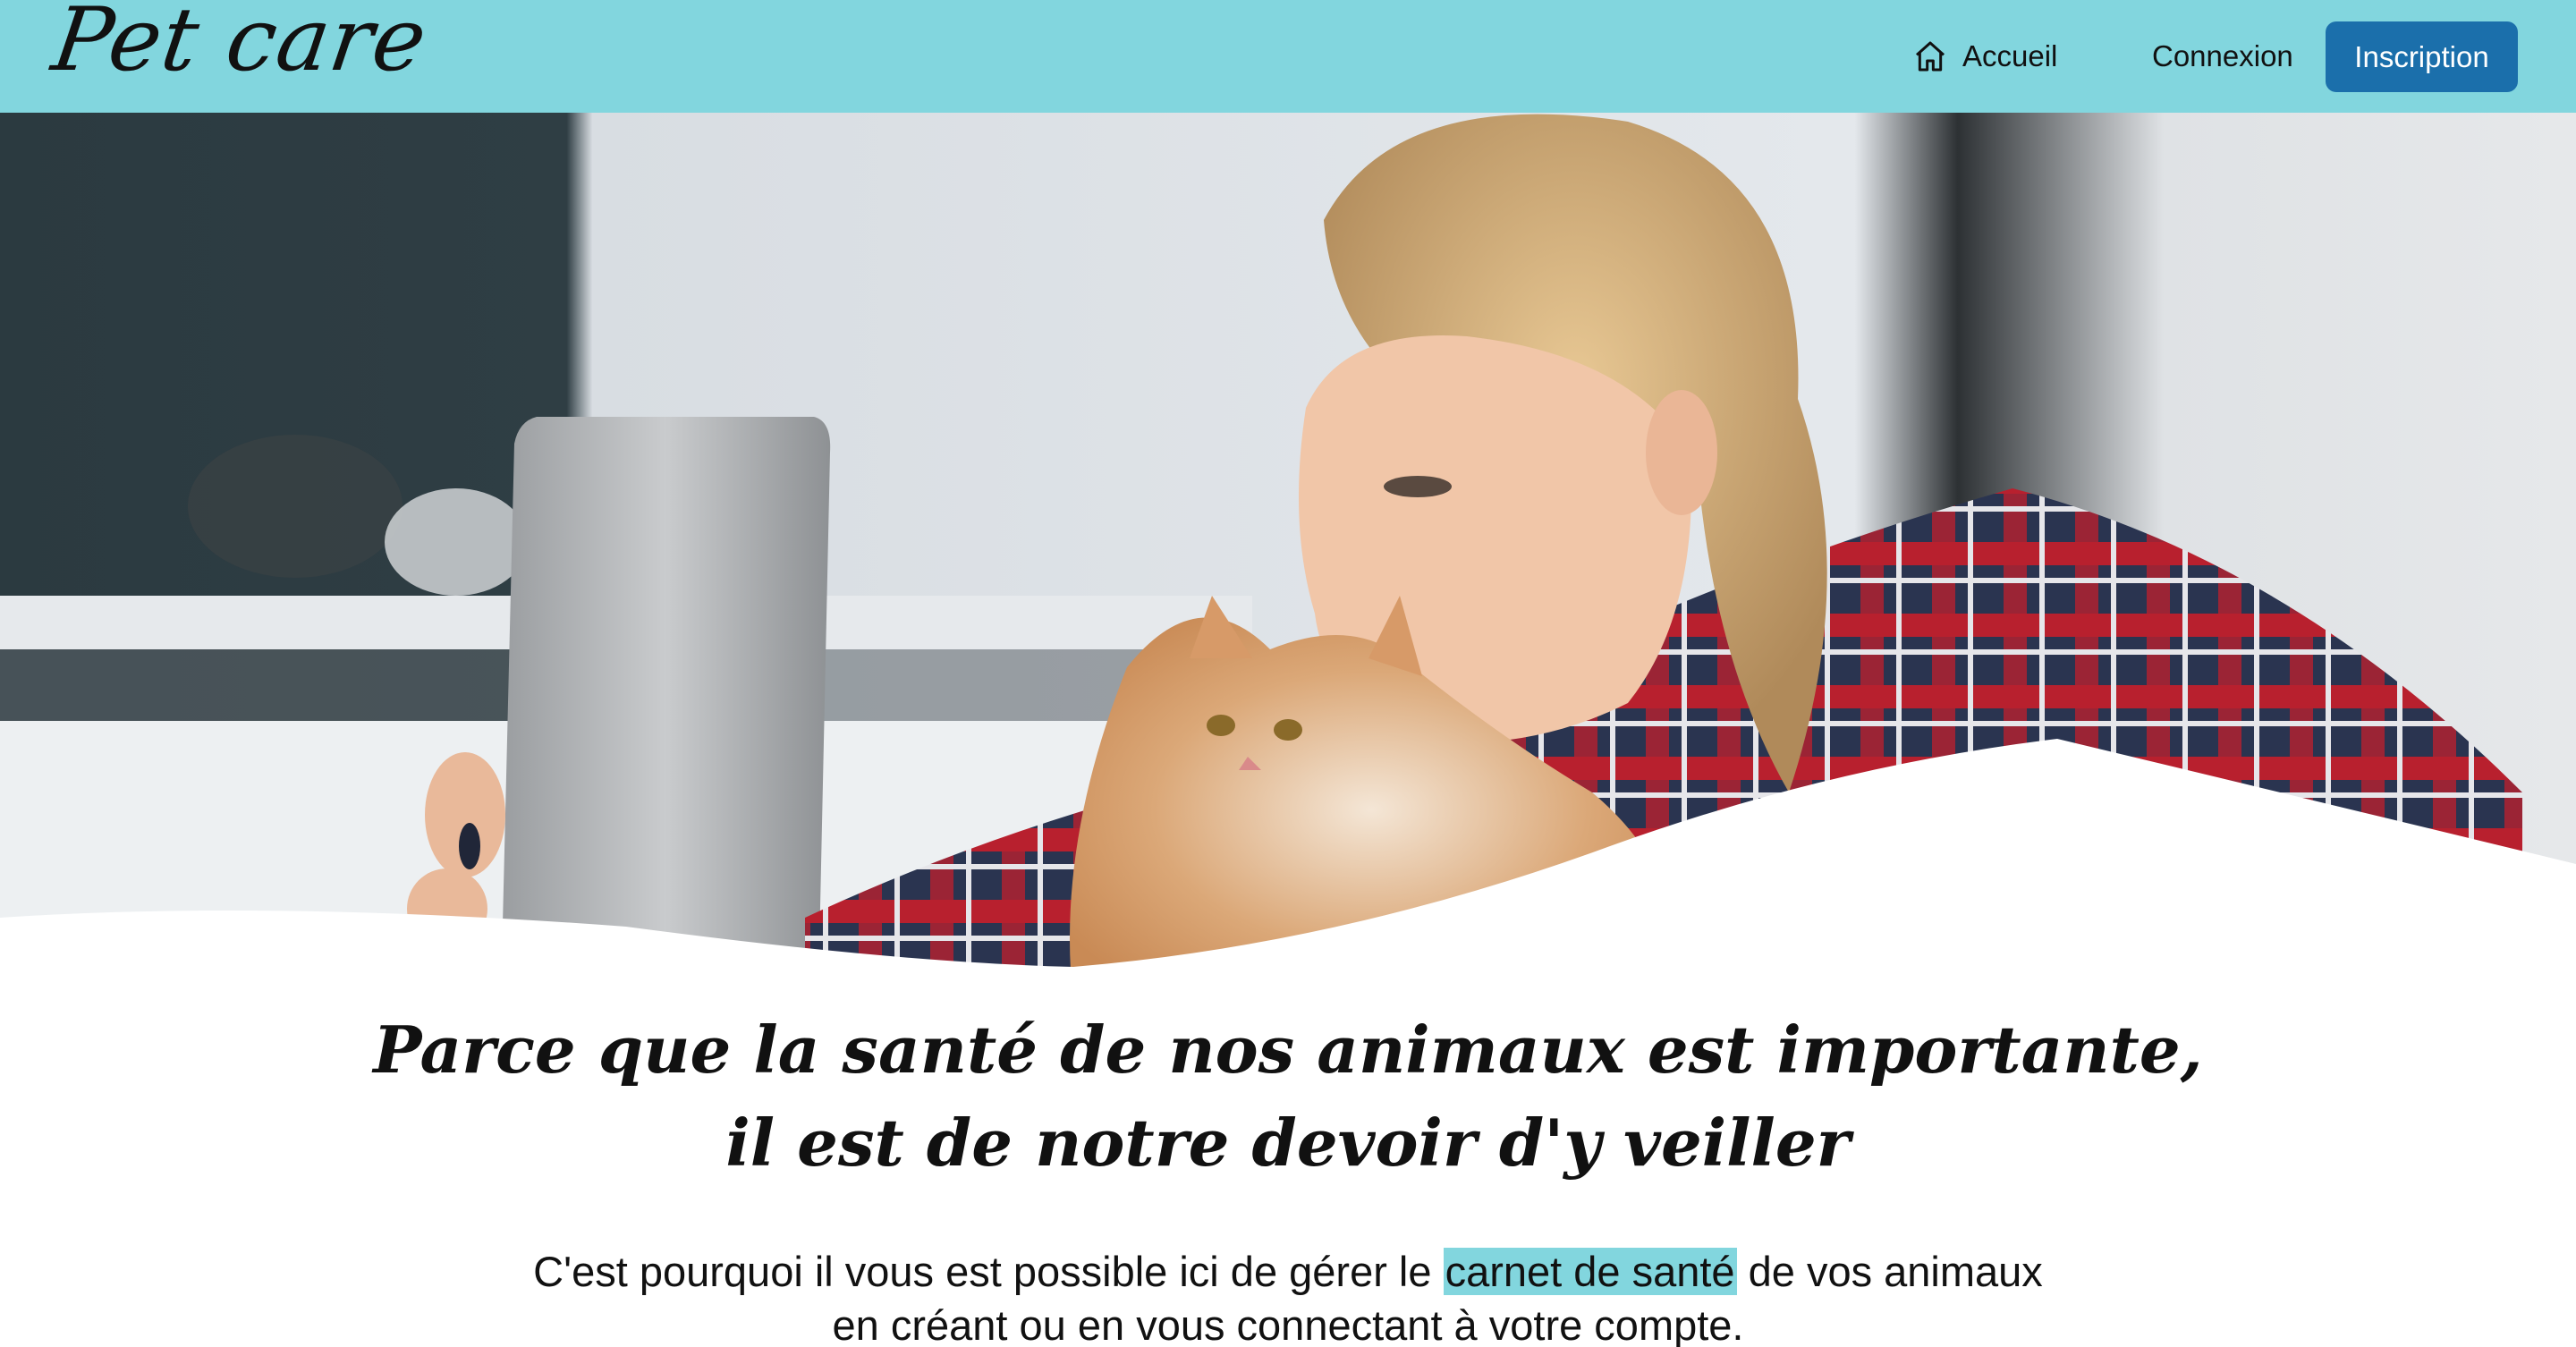 The image size is (2576, 1347). I want to click on navbar: Pet care Accueil Connexion Inscription, so click(1288, 56).